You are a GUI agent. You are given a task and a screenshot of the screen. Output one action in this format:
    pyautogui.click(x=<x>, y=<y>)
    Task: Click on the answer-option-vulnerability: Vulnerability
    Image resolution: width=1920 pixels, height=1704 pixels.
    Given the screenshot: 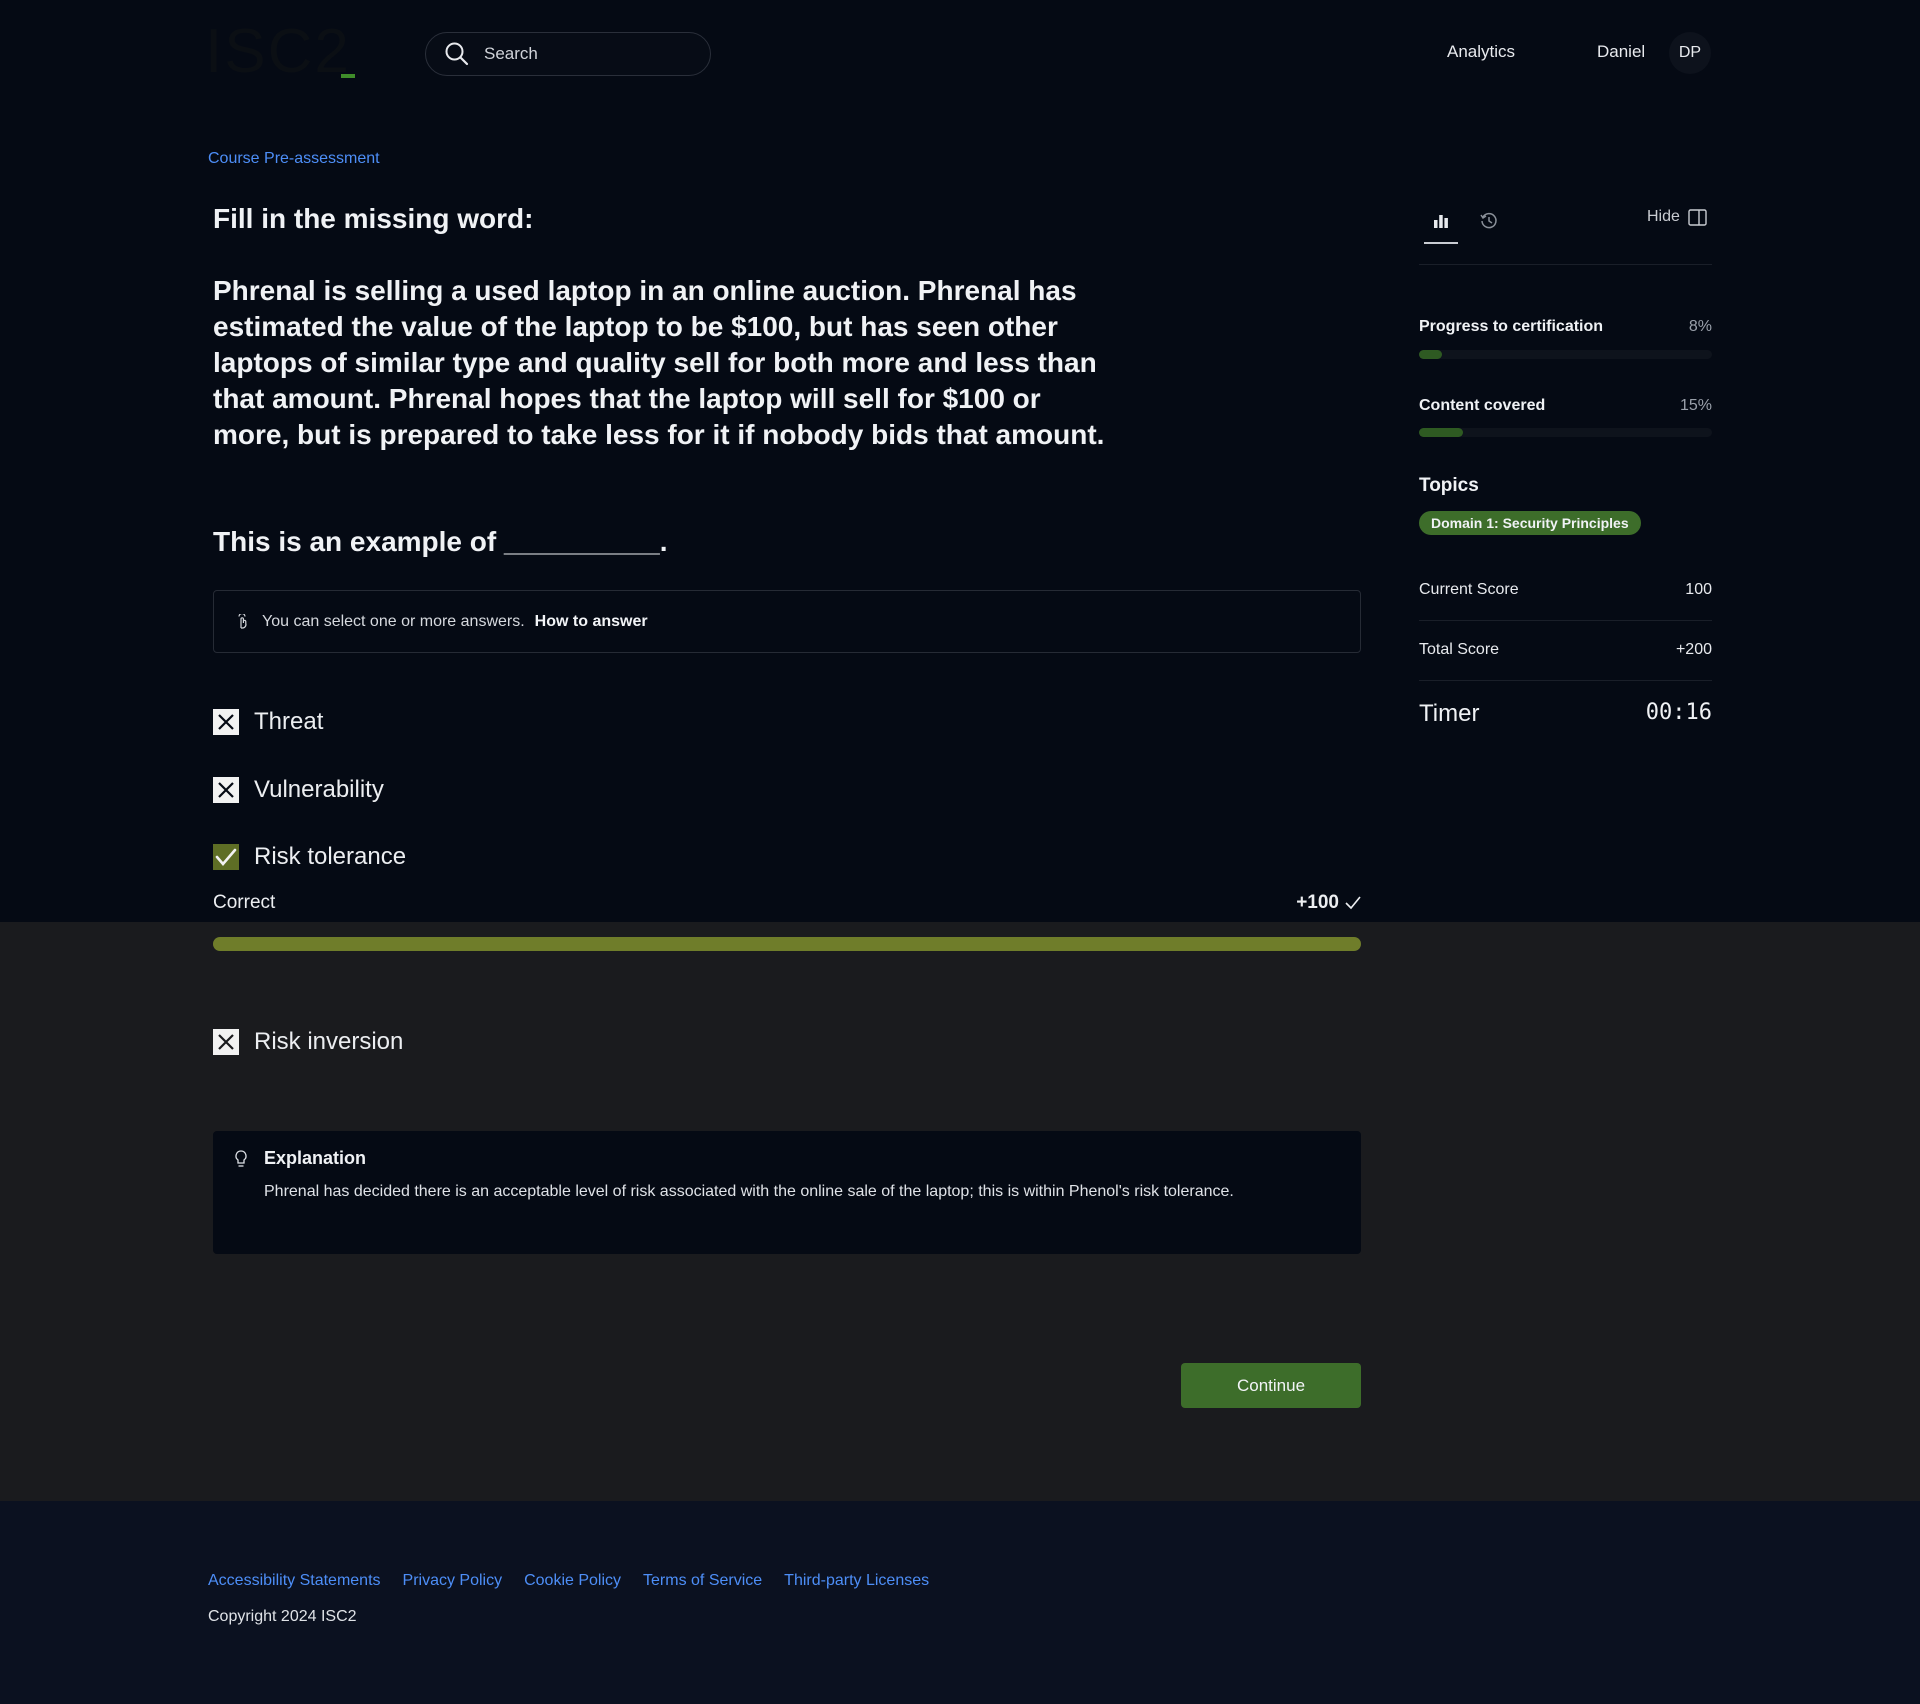 What is the action you would take?
    pyautogui.click(x=298, y=790)
    